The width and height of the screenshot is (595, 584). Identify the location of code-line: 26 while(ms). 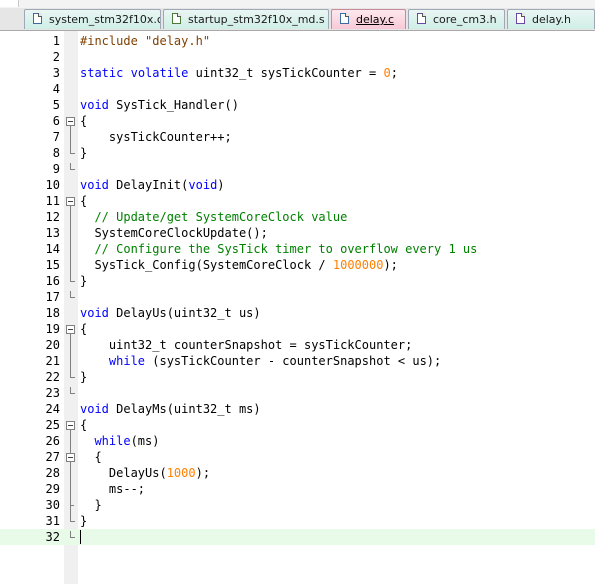
(297, 441).